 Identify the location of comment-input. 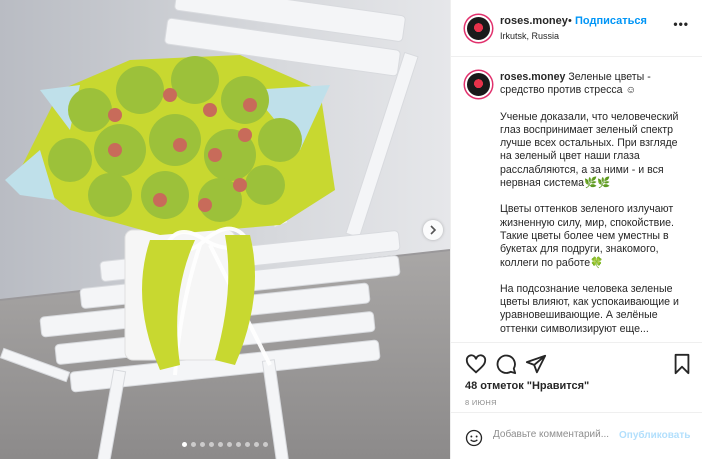
(555, 434).